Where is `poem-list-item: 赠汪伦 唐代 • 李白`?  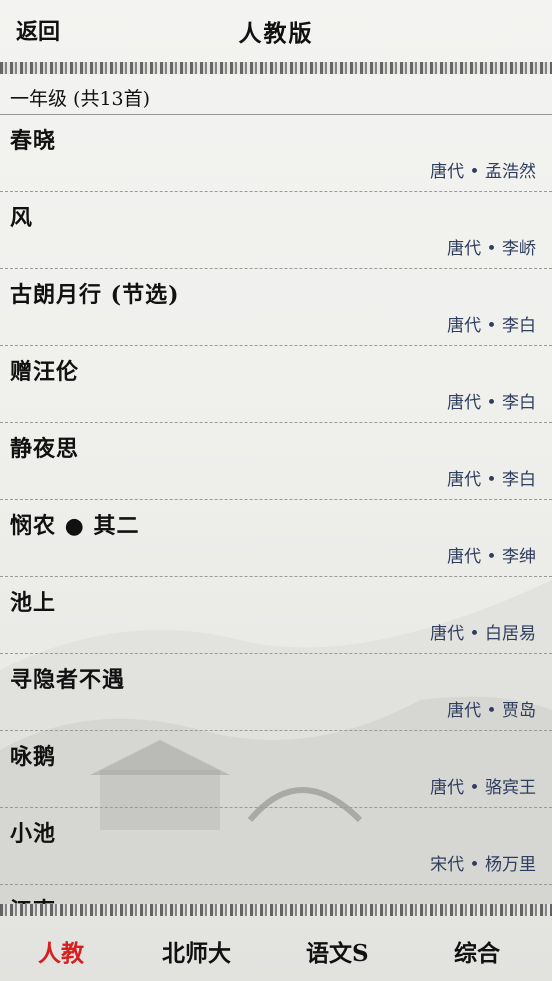 poem-list-item: 赠汪伦 唐代 • 李白 is located at coordinates (276, 384).